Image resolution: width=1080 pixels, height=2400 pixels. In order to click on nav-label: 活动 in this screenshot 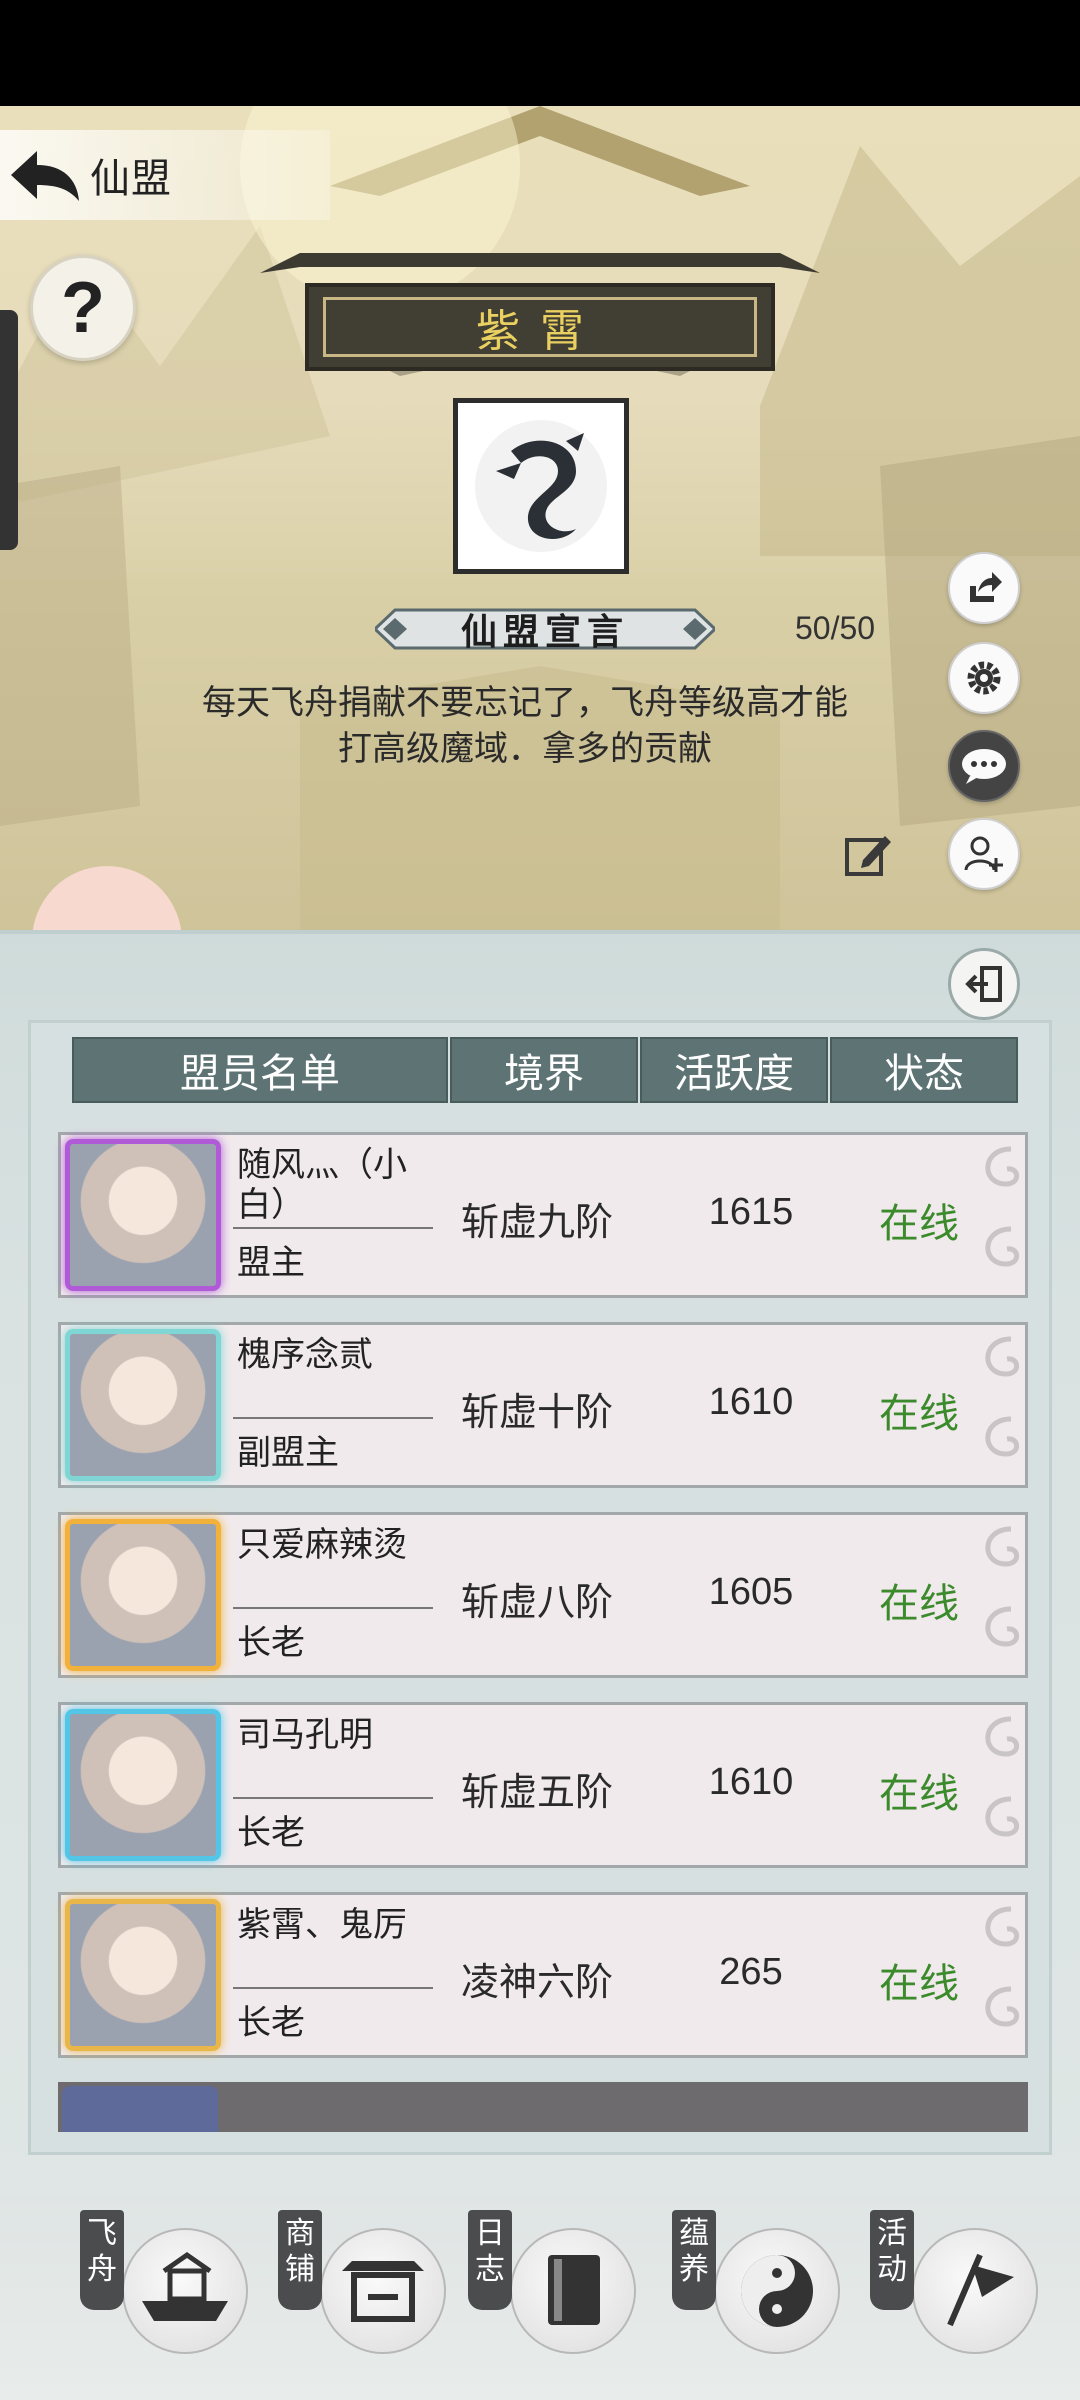, I will do `click(892, 2260)`.